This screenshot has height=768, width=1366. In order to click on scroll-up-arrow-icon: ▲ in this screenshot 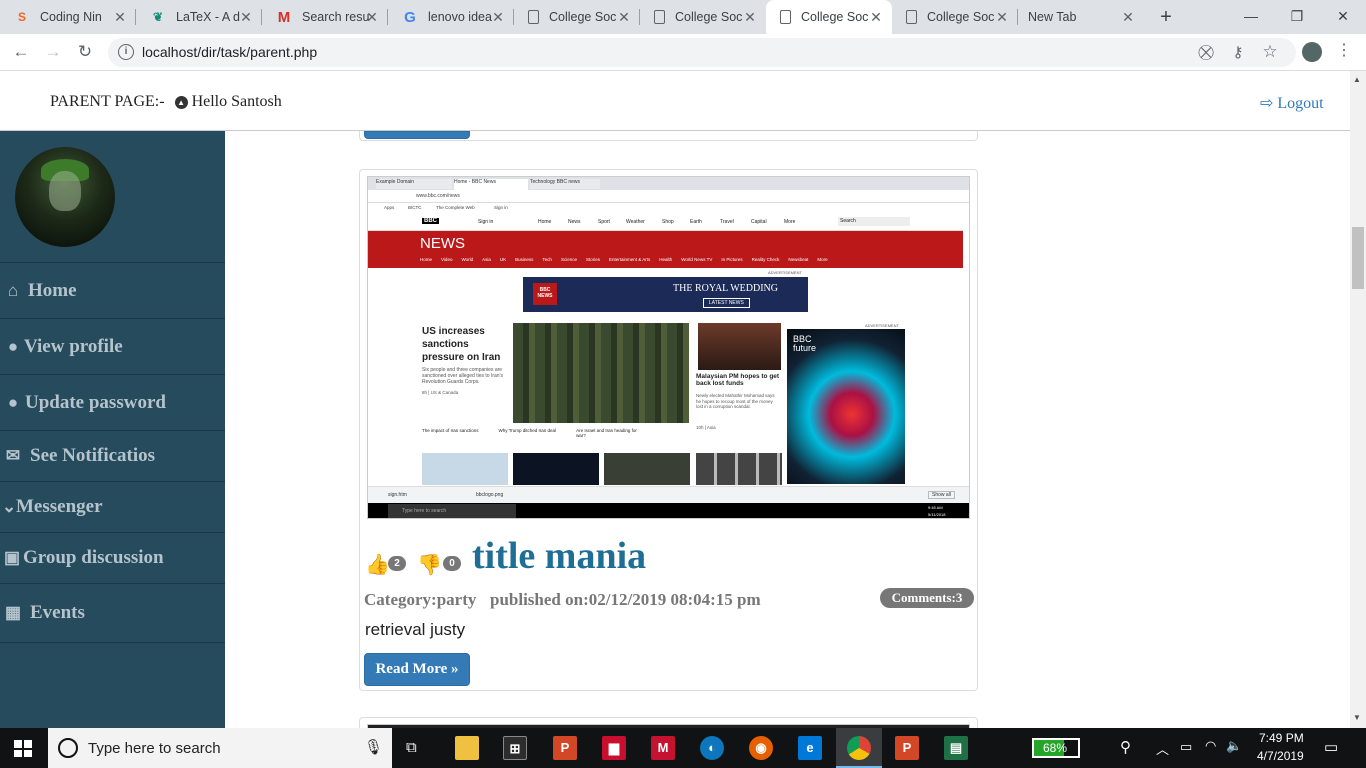, I will do `click(1357, 79)`.